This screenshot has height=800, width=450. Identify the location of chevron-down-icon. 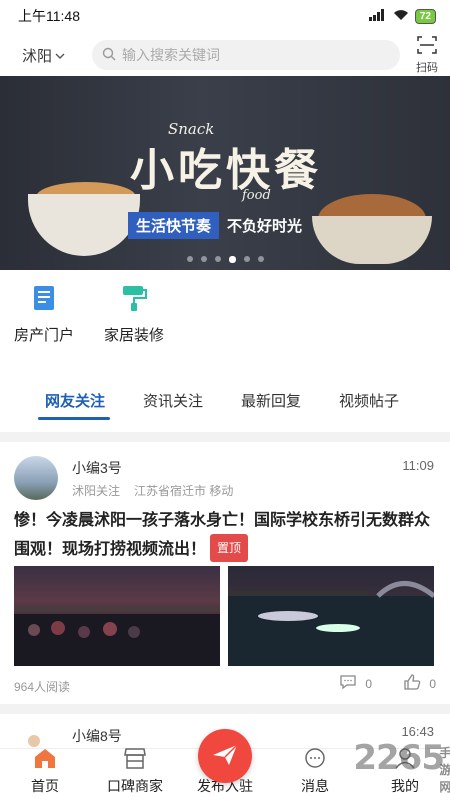
(60, 55).